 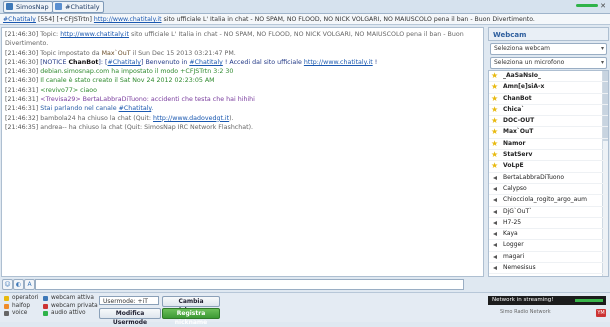 I want to click on user-list-item: ★ Amn[e]siA-x, so click(x=548, y=88).